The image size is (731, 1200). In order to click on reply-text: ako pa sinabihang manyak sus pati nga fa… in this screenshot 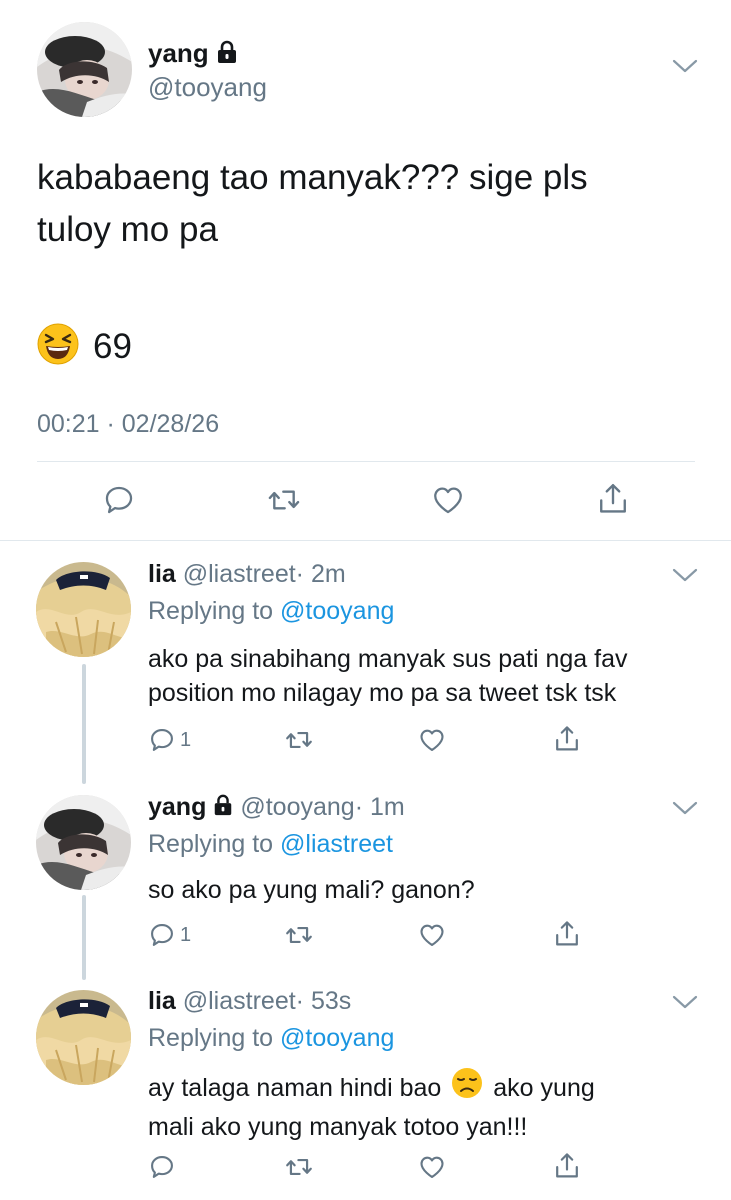, I will do `click(387, 676)`.